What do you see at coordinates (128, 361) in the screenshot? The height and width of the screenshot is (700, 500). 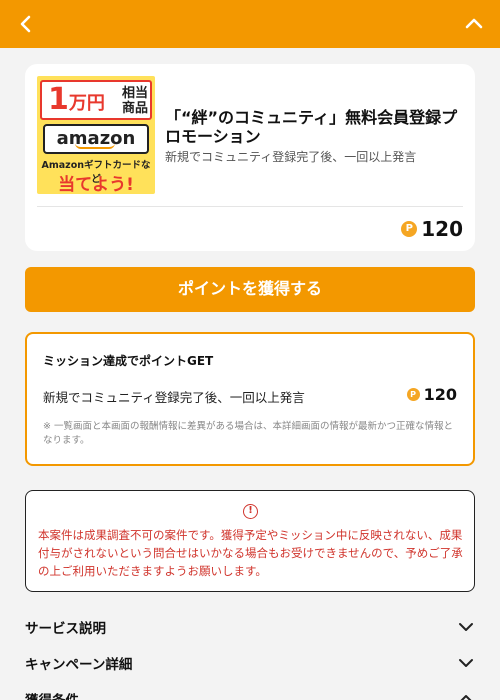 I see `mission-heading: ミッション達成でポイントGET` at bounding box center [128, 361].